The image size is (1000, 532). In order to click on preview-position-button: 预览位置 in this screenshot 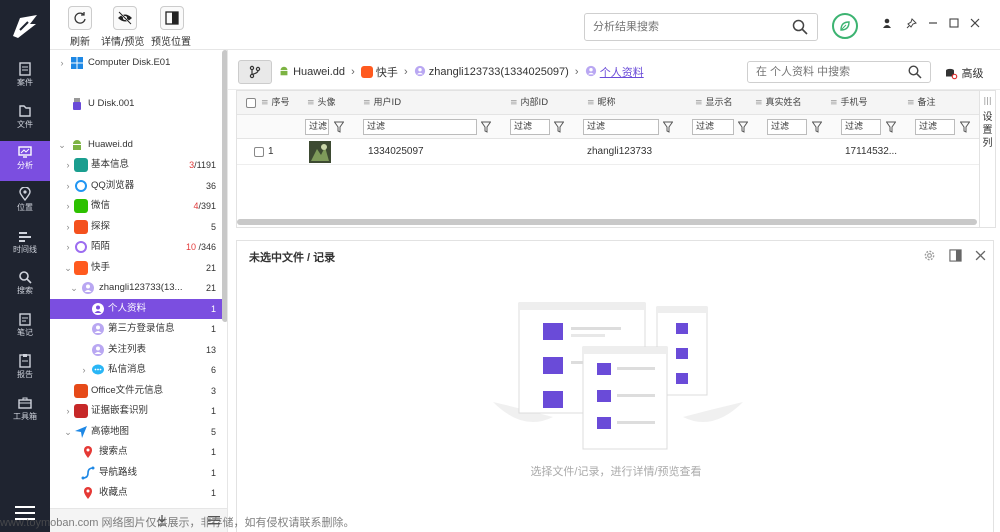, I will do `click(171, 27)`.